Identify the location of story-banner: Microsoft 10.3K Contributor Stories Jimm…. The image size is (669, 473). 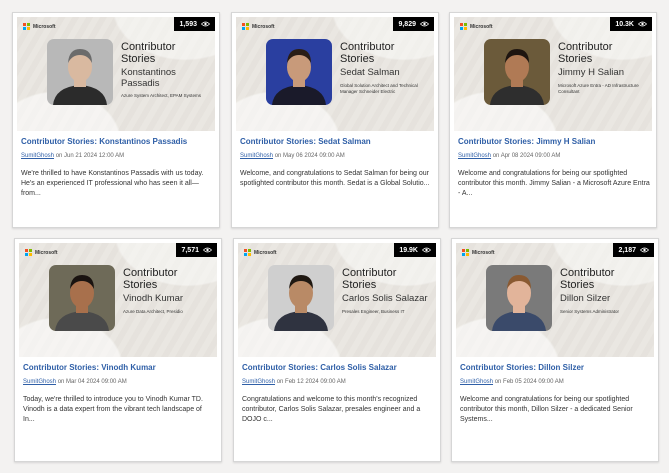
(553, 74).